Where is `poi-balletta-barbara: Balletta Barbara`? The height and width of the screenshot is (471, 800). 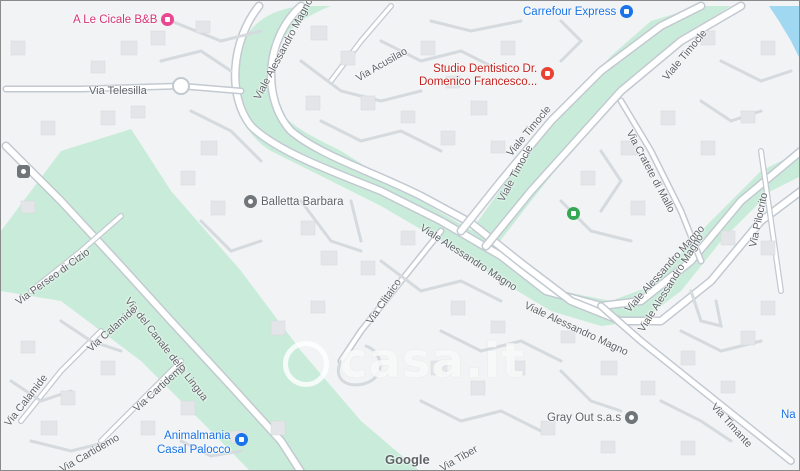
poi-balletta-barbara: Balletta Barbara is located at coordinates (293, 201).